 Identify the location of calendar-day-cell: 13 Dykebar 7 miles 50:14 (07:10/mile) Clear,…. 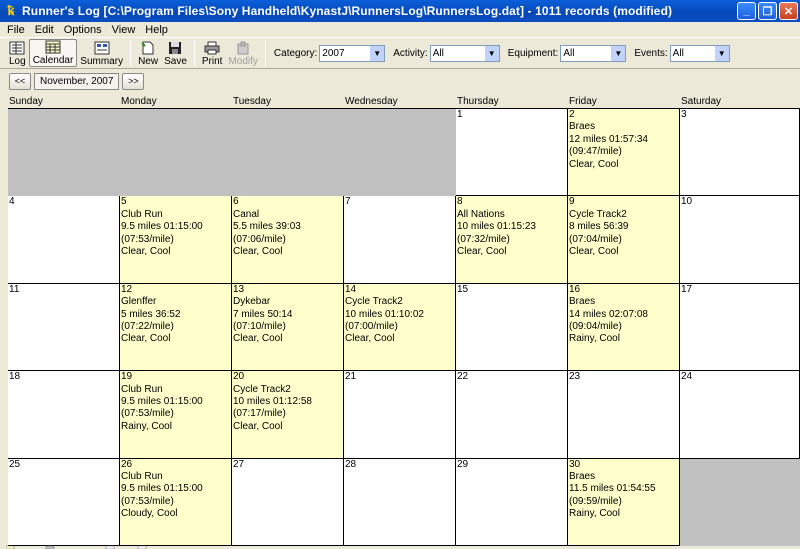
(288, 327).